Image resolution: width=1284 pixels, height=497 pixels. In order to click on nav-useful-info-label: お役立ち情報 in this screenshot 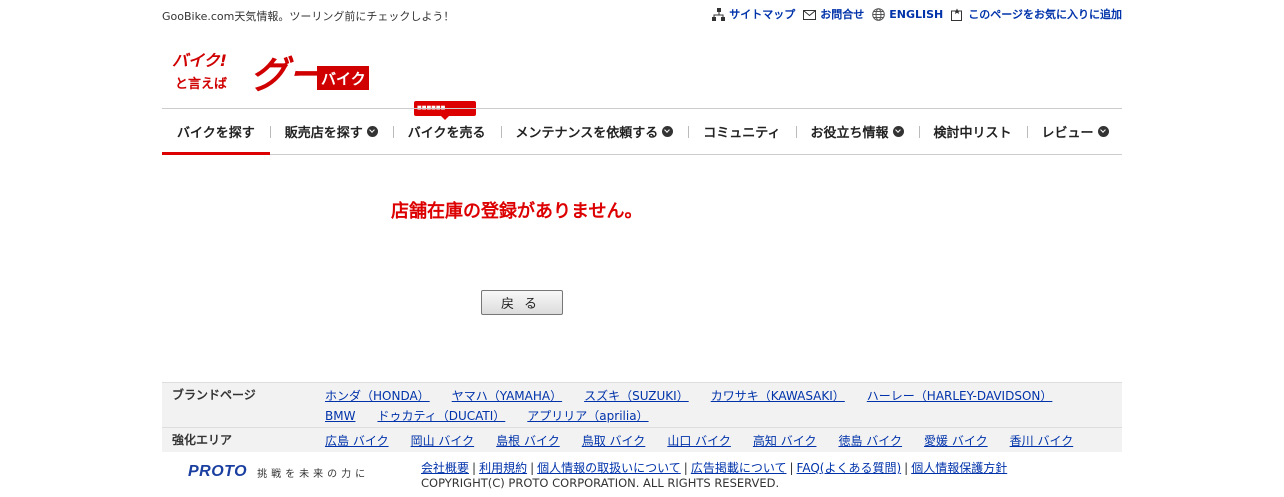, I will do `click(849, 133)`.